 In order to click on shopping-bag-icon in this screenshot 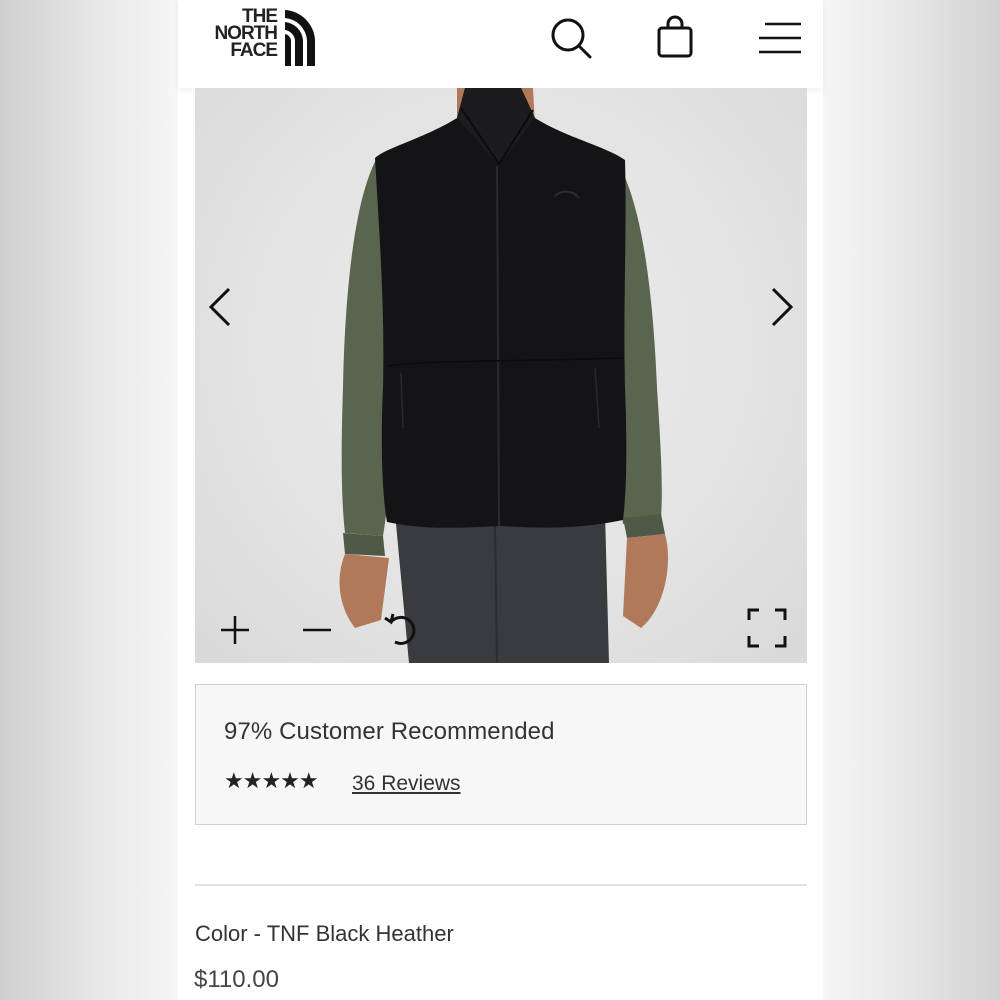, I will do `click(675, 38)`.